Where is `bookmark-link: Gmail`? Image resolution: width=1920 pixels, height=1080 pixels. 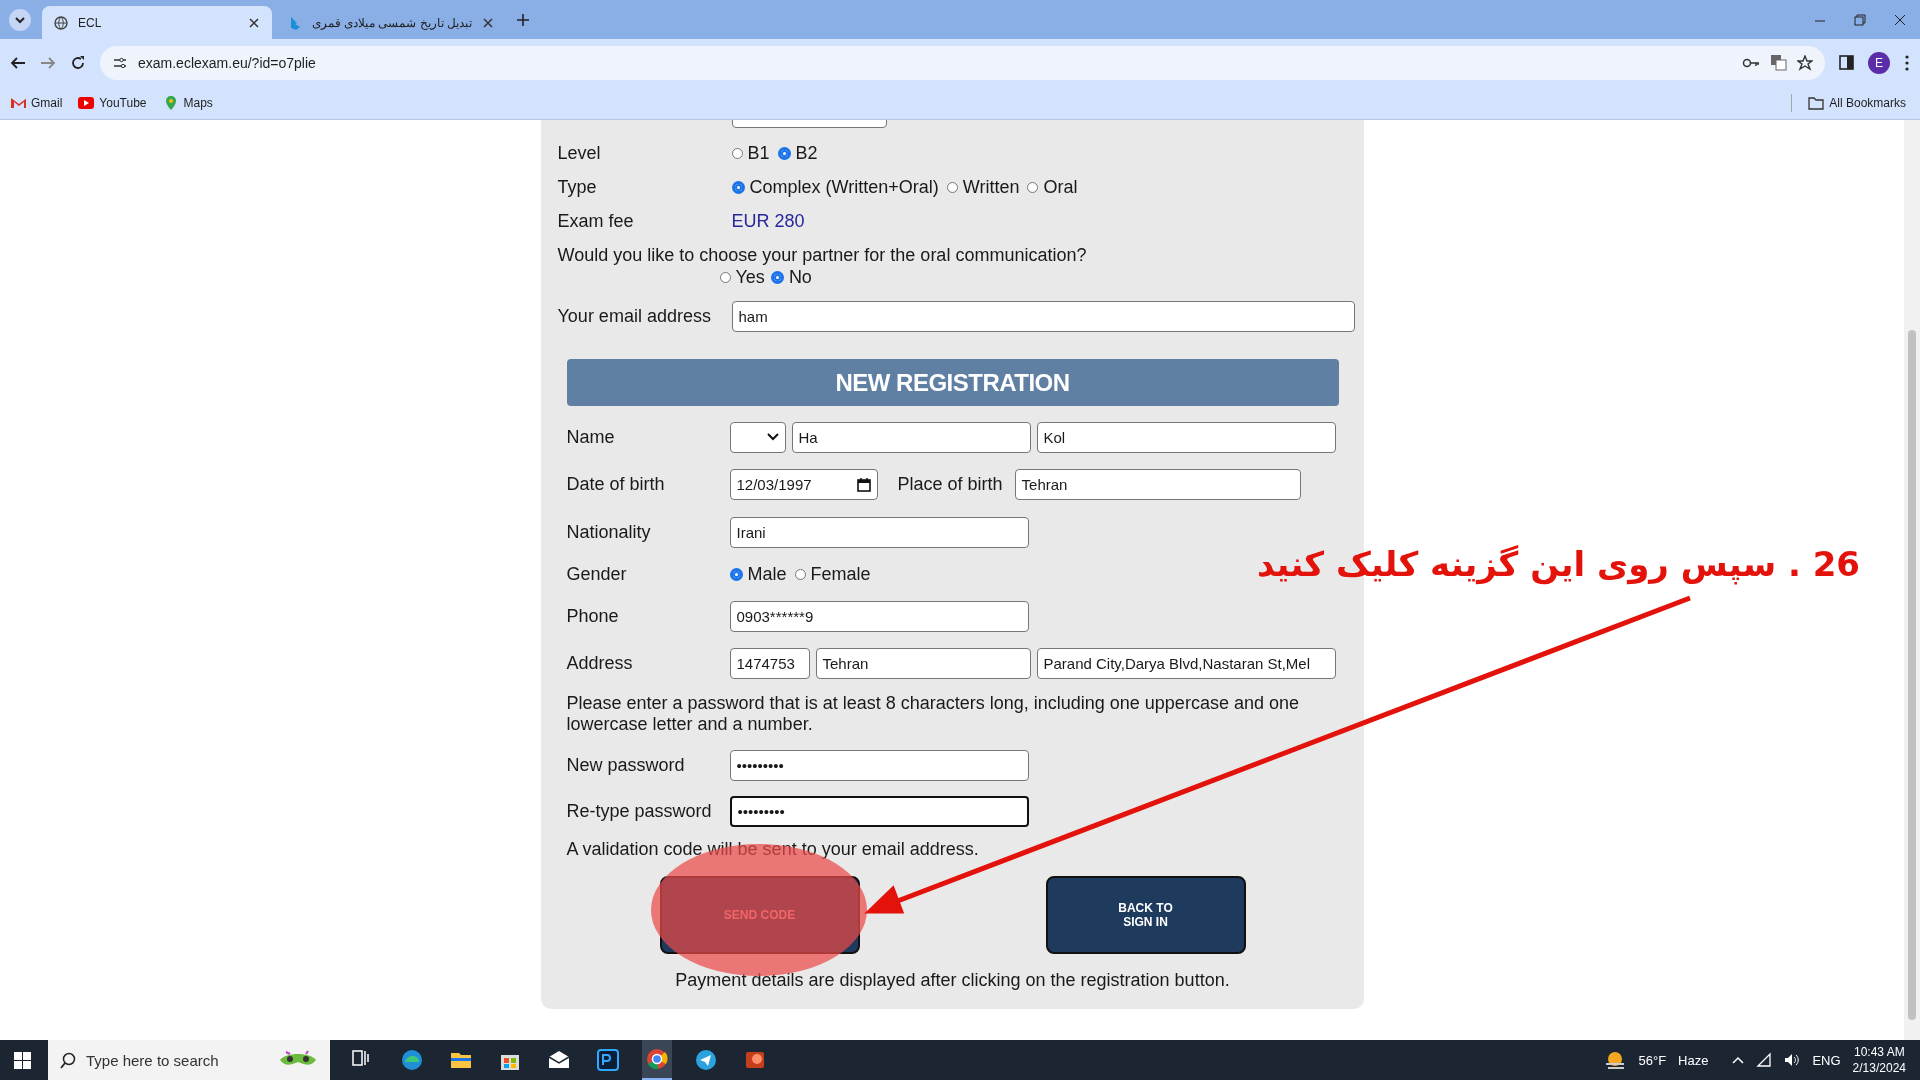 bookmark-link: Gmail is located at coordinates (36, 102).